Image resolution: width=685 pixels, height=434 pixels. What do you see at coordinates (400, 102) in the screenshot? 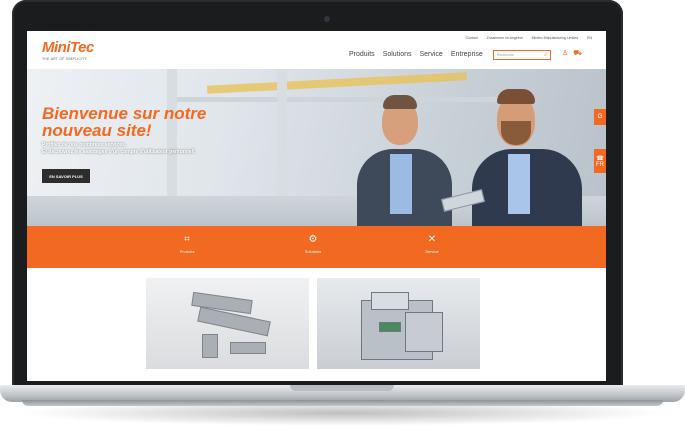
I see `person-left-hair` at bounding box center [400, 102].